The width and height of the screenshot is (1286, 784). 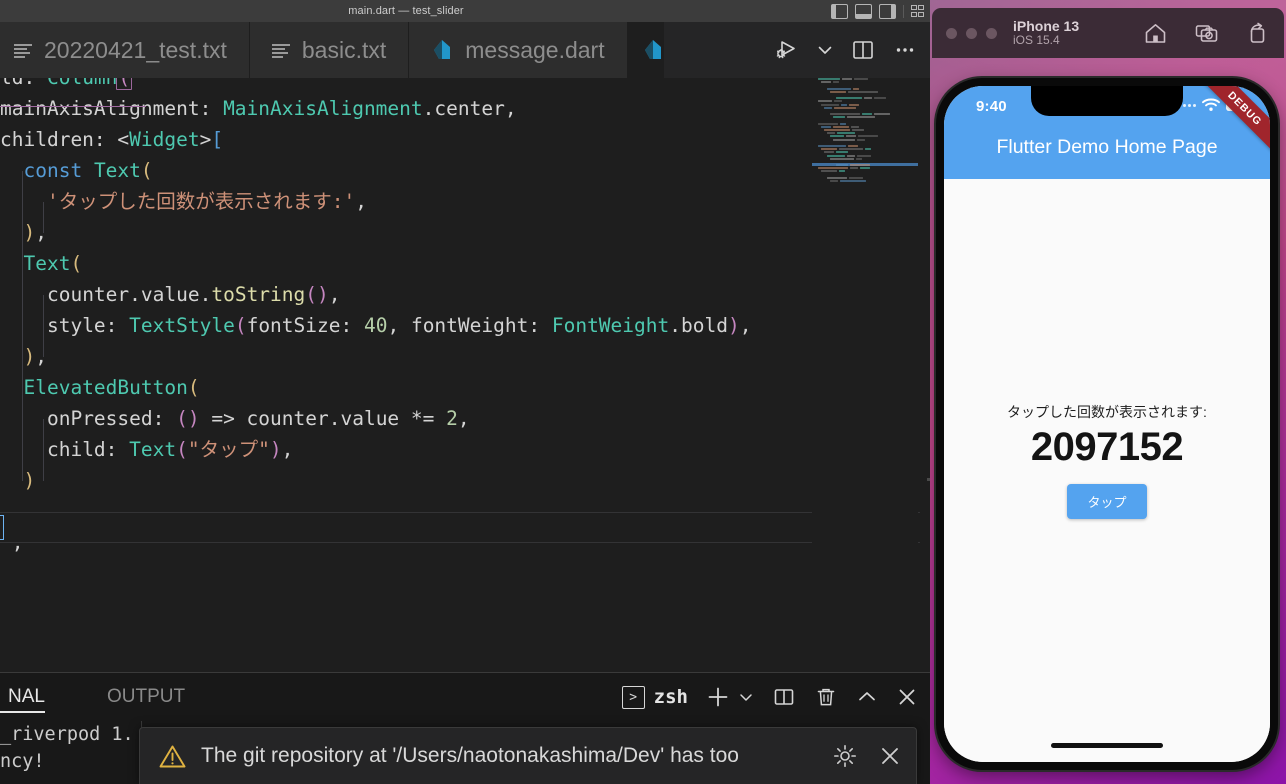 What do you see at coordinates (323, 418) in the screenshot?
I see `code-token: => counter.value *=` at bounding box center [323, 418].